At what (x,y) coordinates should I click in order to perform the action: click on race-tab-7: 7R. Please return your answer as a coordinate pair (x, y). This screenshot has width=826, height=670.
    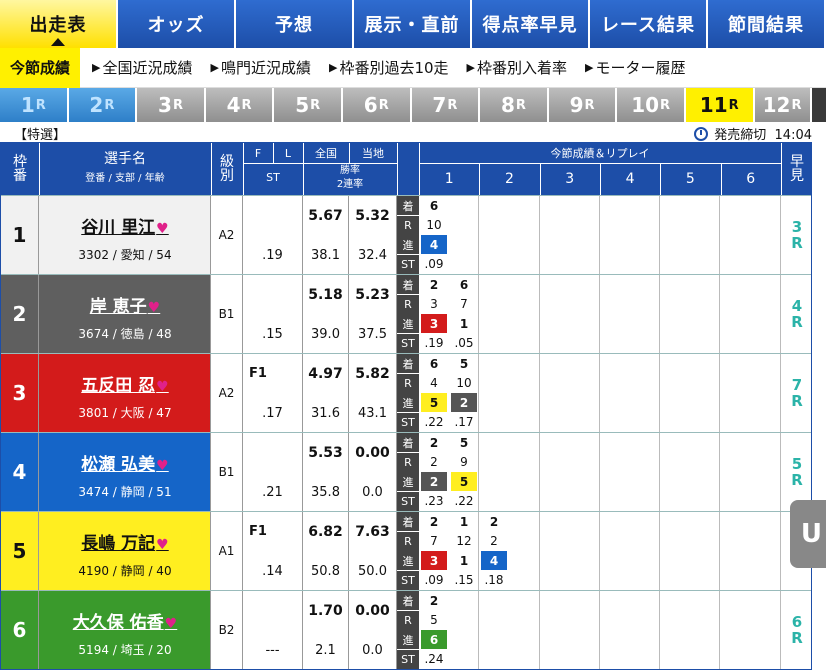
    Looking at the image, I should click on (446, 105).